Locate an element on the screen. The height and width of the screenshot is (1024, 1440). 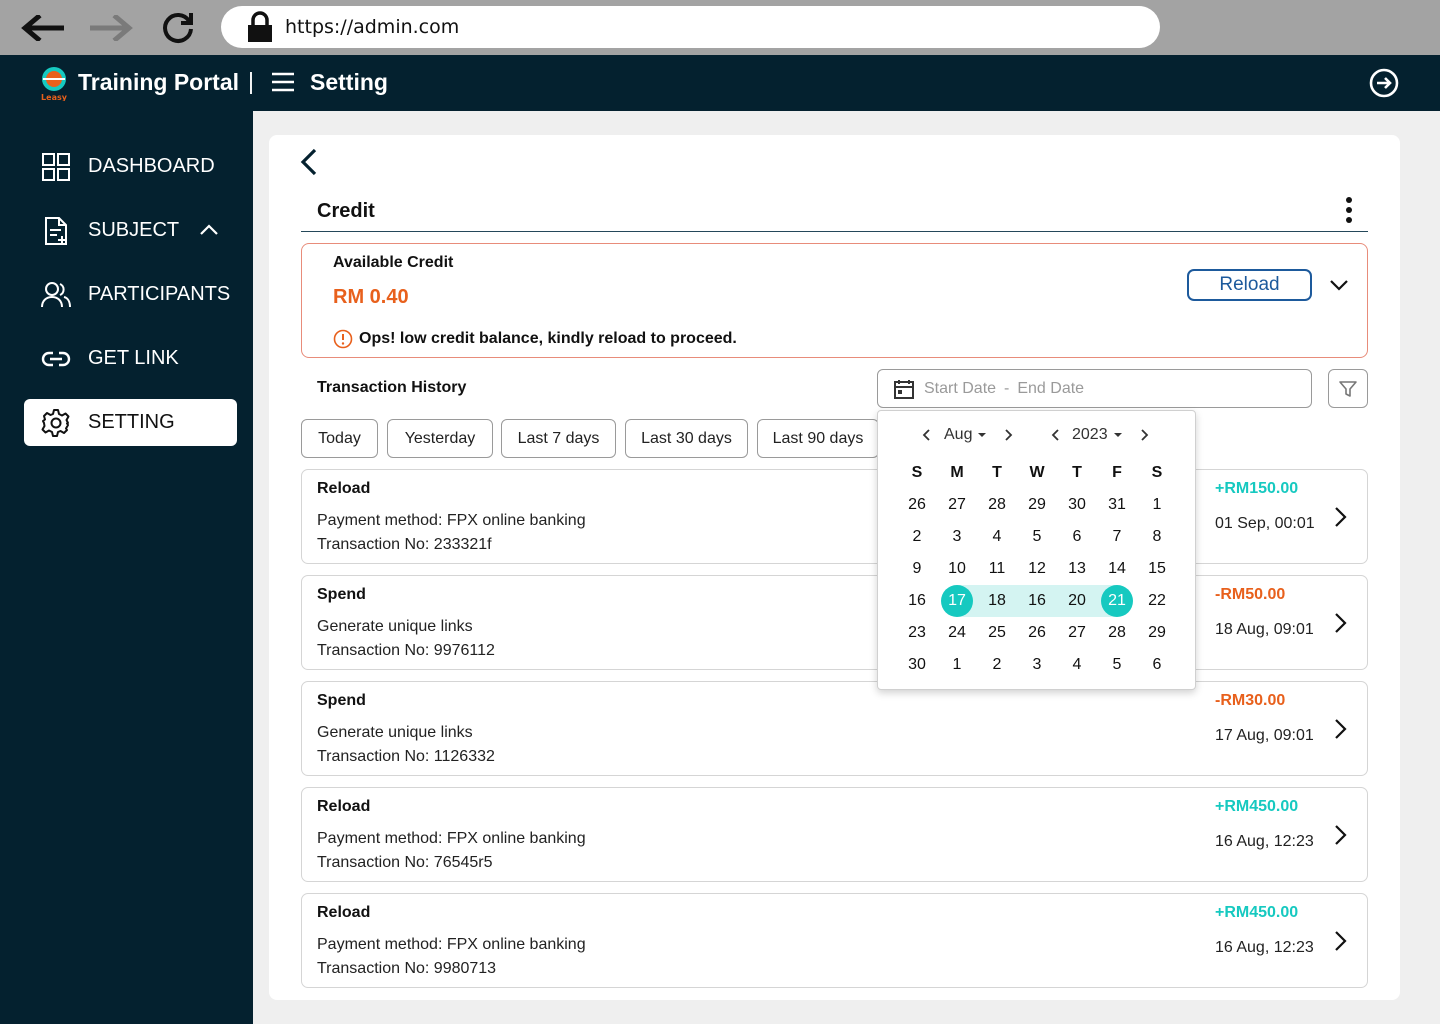
weekday-header: S M T W T F S is located at coordinates (1037, 473).